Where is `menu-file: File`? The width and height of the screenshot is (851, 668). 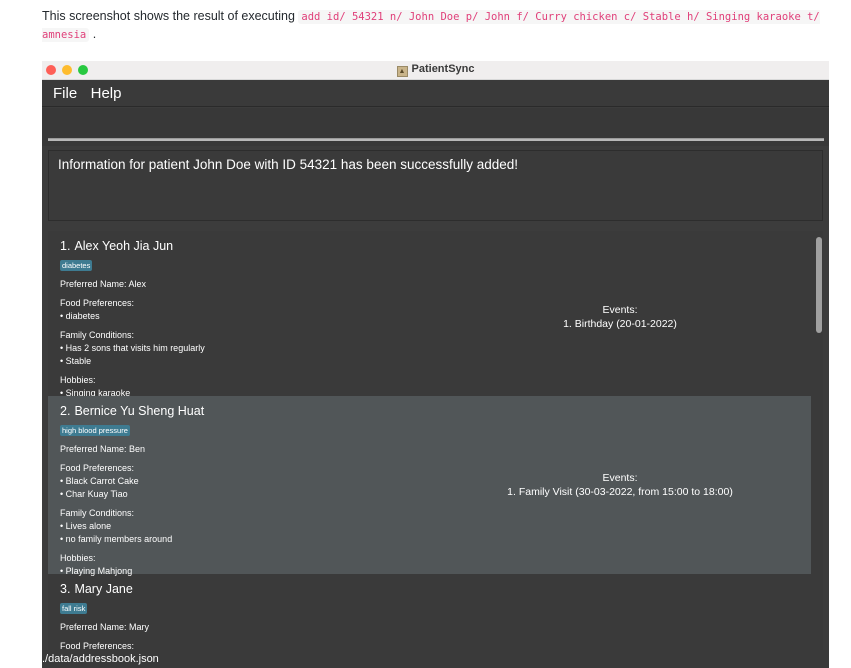 menu-file: File is located at coordinates (62, 93).